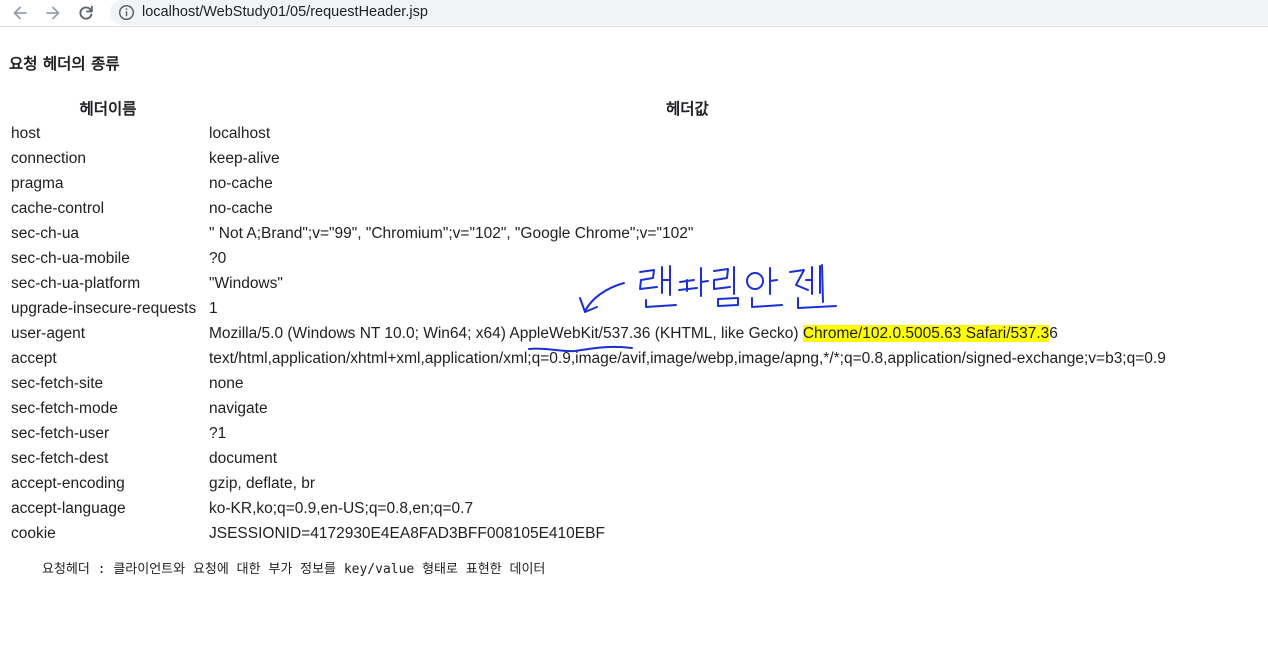  I want to click on page-title: 요청 헤더의 종류, so click(64, 64).